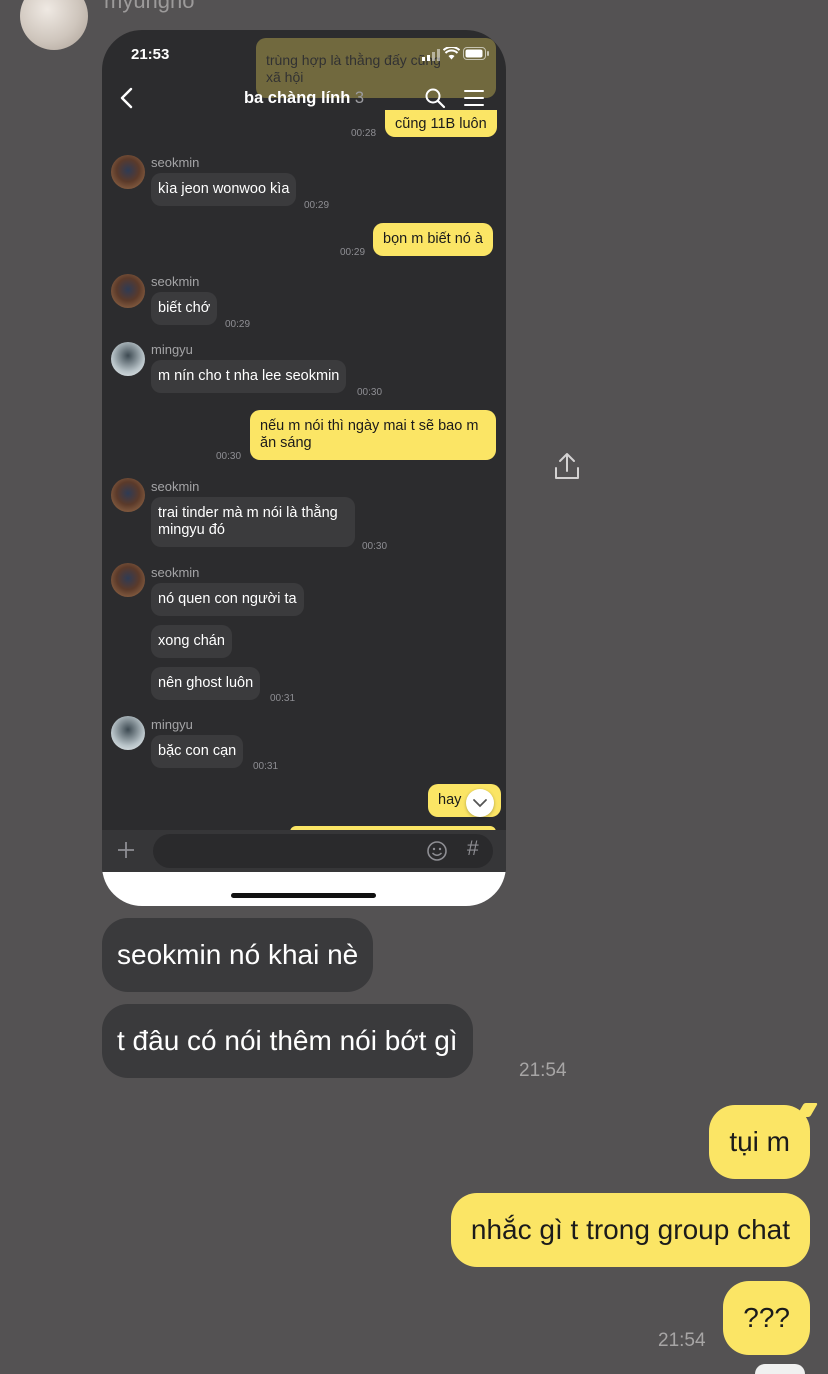 The image size is (828, 1374). I want to click on bubble-tail, so click(807, 1110).